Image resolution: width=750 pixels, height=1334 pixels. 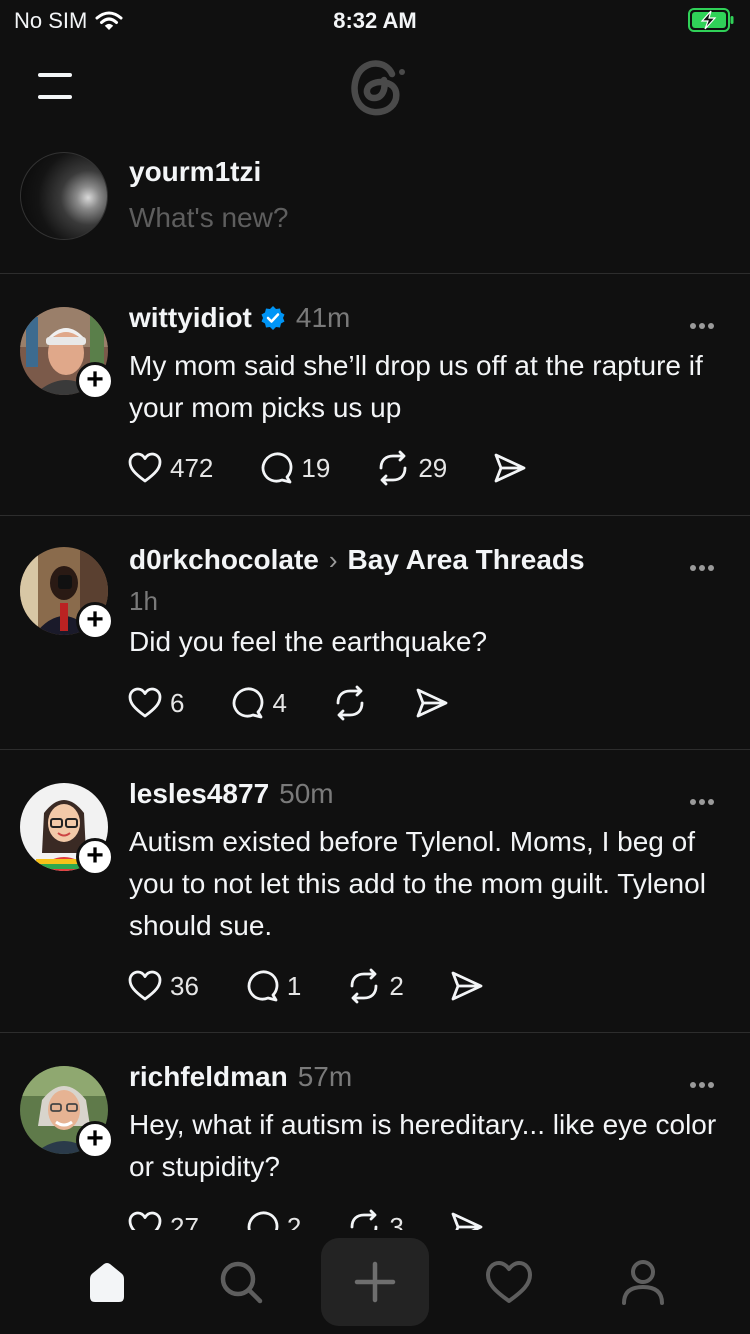 I want to click on app-header, so click(x=375, y=88).